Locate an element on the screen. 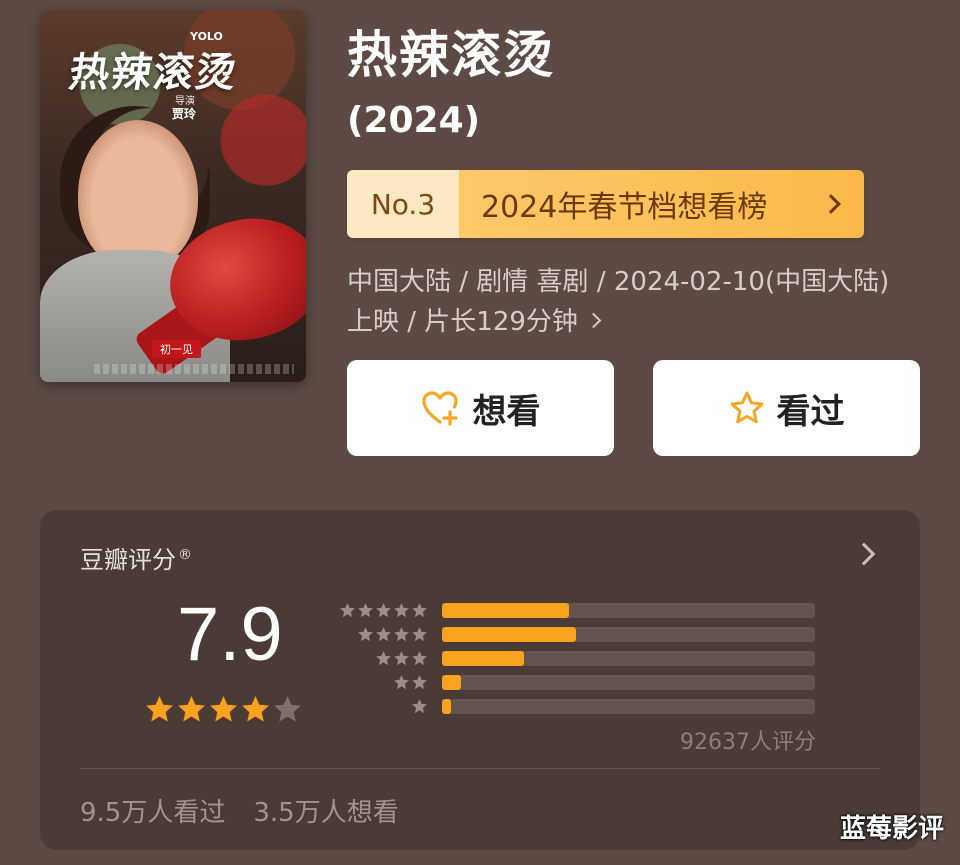 The height and width of the screenshot is (865, 960). poster-director: 贾玲 is located at coordinates (184, 114).